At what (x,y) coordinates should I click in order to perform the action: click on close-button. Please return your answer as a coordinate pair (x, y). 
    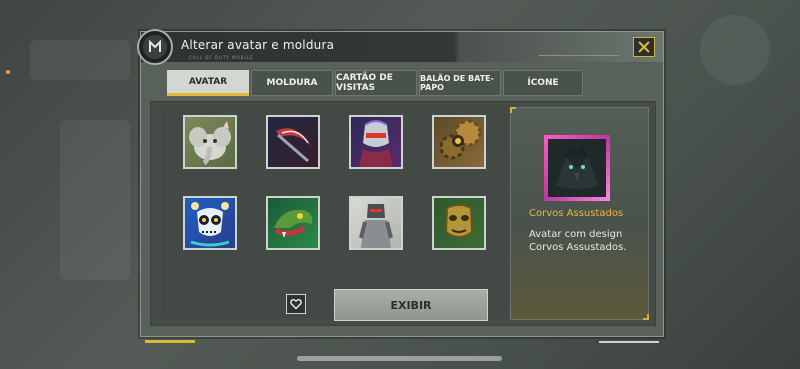
    Looking at the image, I should click on (644, 47).